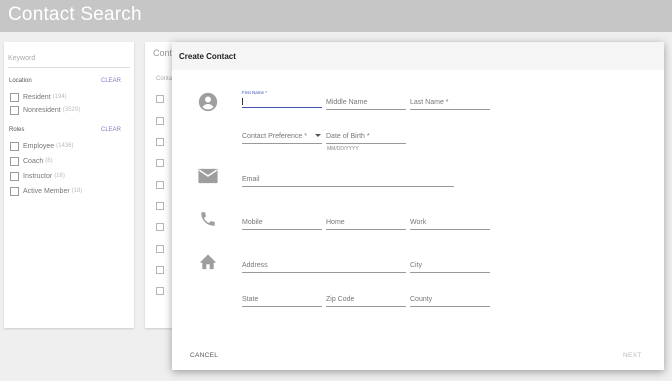  What do you see at coordinates (31, 161) in the screenshot?
I see `role-option-coach: Coach (8)` at bounding box center [31, 161].